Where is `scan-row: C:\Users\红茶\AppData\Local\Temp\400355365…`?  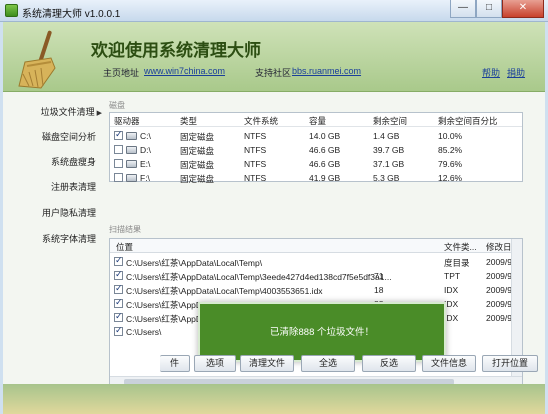
scan-row: C:\Users\红茶\AppData\Local\Temp\400355365… is located at coordinates (316, 290).